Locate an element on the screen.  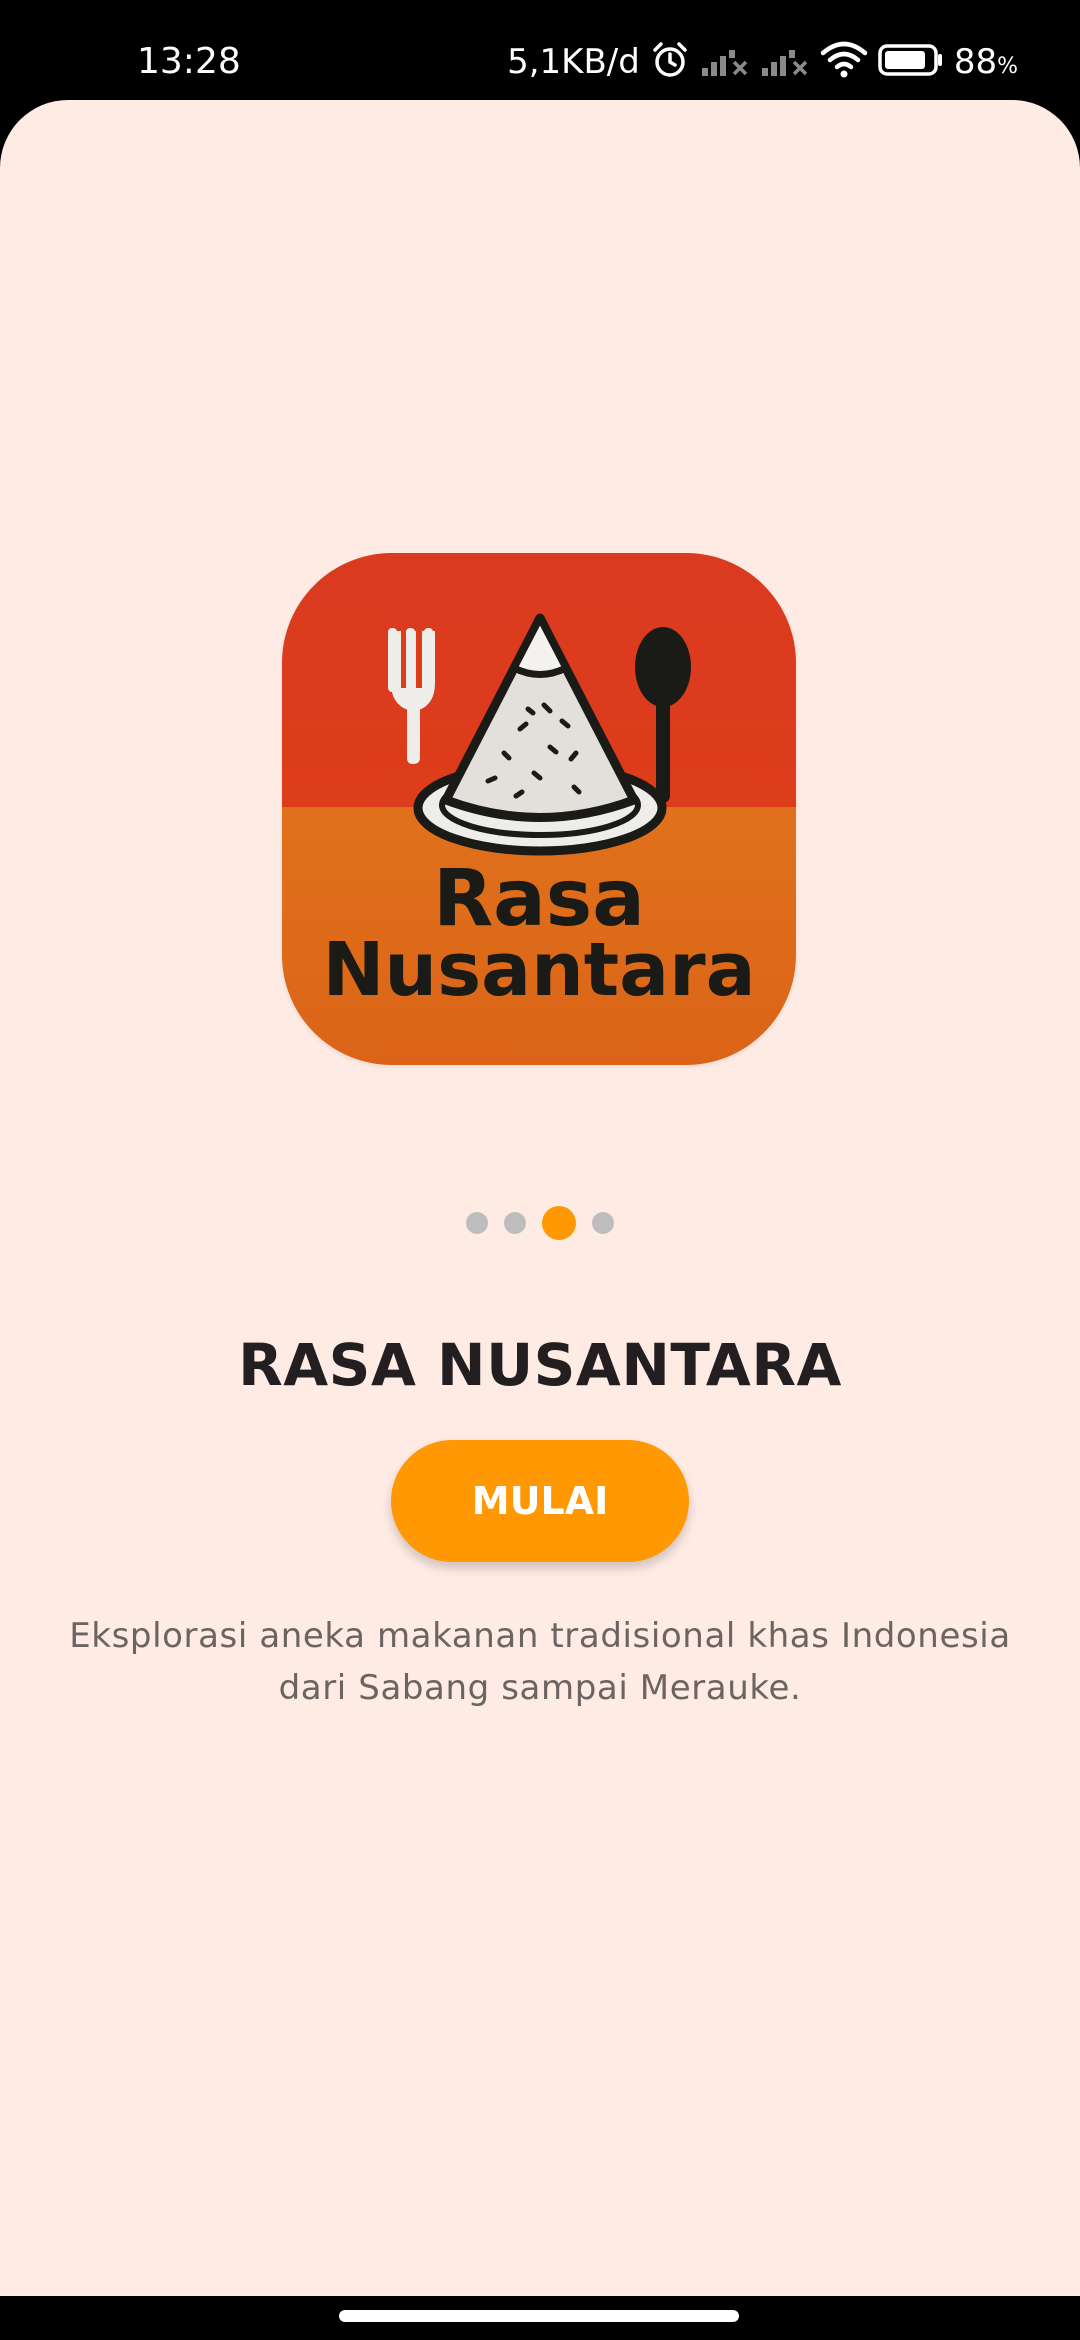
status-time: 13:28 is located at coordinates (189, 61).